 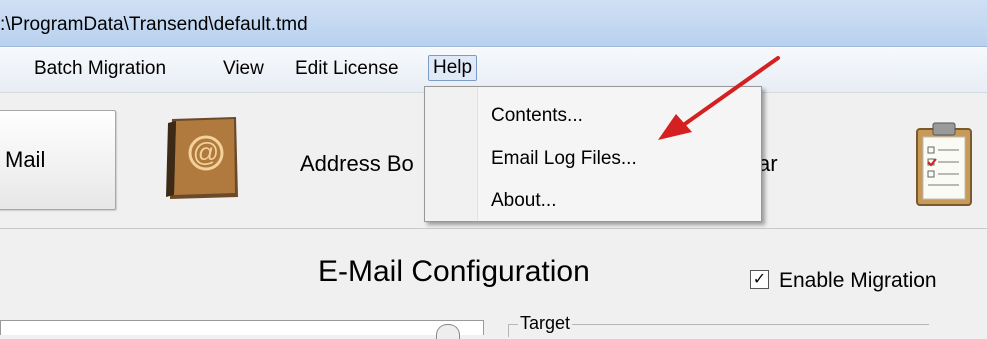 I want to click on title-bar: :\ProgramData\Transend\default.tmd, so click(x=493, y=23).